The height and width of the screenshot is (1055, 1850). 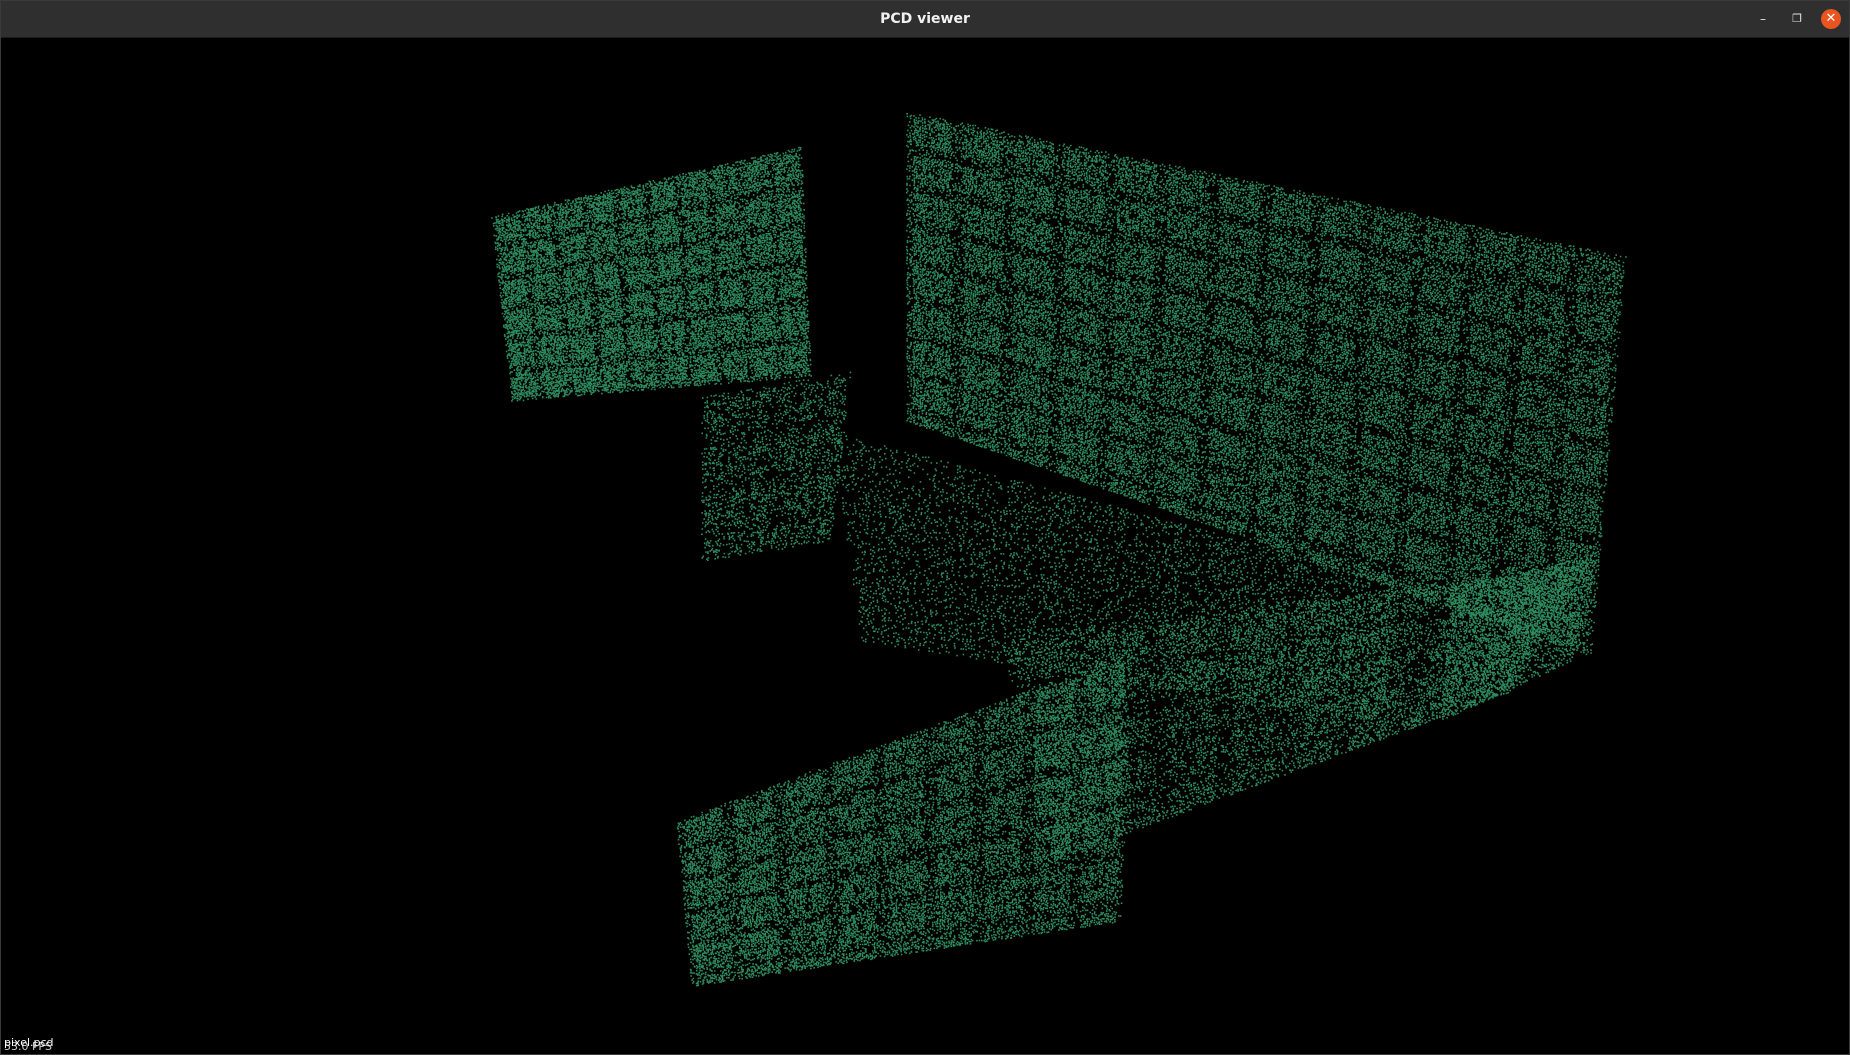 What do you see at coordinates (1831, 19) in the screenshot?
I see `close-icon: ✕` at bounding box center [1831, 19].